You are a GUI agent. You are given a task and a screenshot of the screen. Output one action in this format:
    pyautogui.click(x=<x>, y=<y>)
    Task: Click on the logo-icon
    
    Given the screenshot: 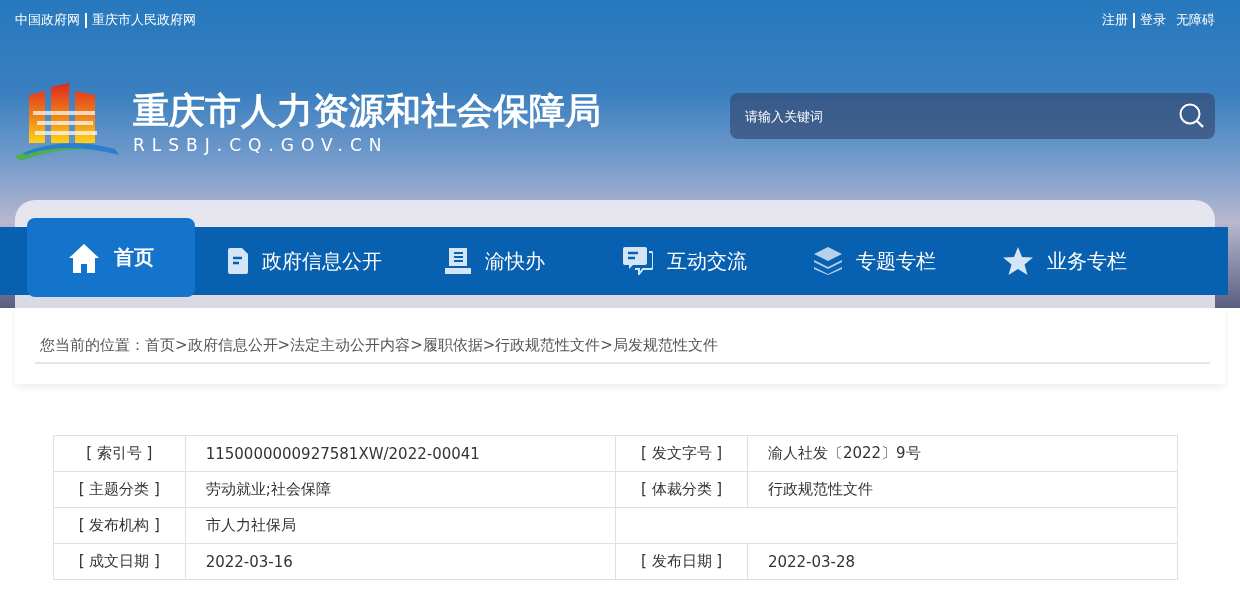 What is the action you would take?
    pyautogui.click(x=67, y=122)
    